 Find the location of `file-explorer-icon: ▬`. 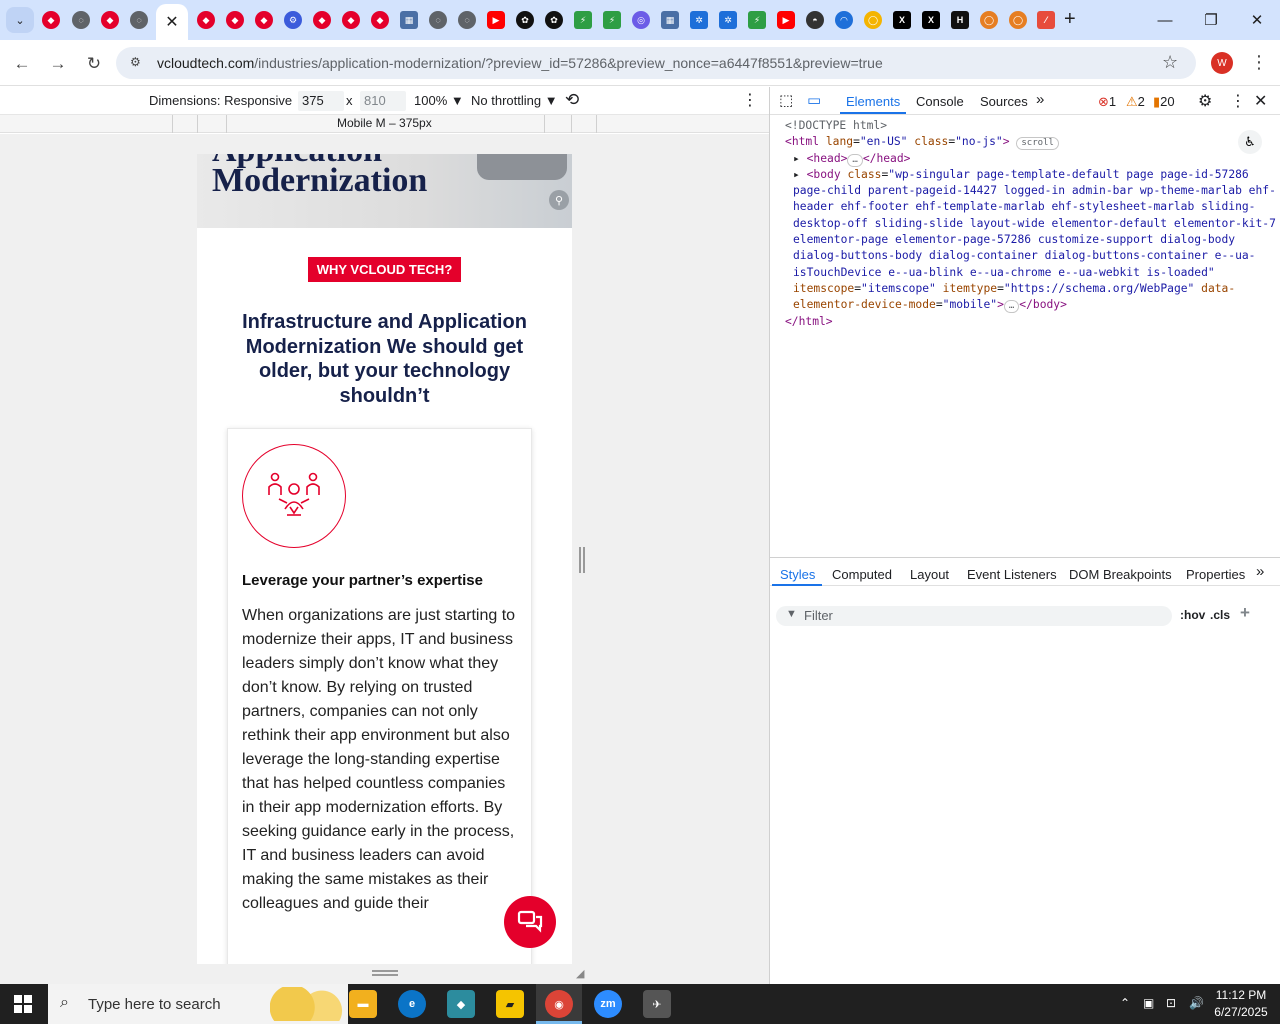

file-explorer-icon: ▬ is located at coordinates (363, 1004).